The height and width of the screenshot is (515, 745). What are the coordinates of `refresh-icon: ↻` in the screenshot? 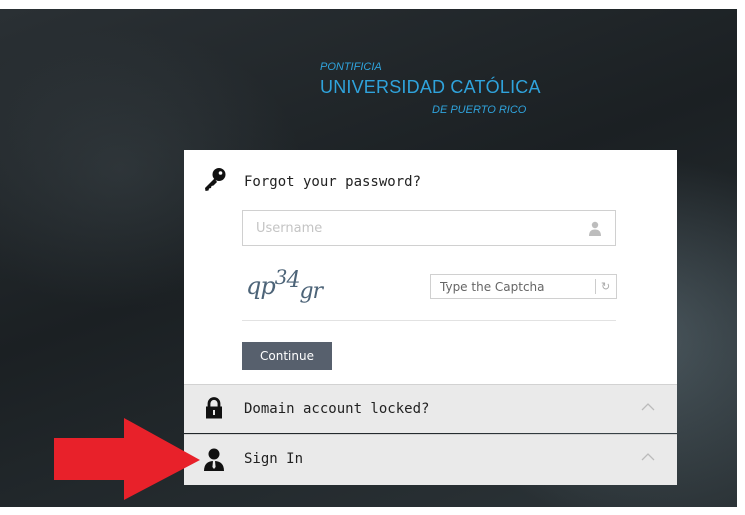 It's located at (606, 286).